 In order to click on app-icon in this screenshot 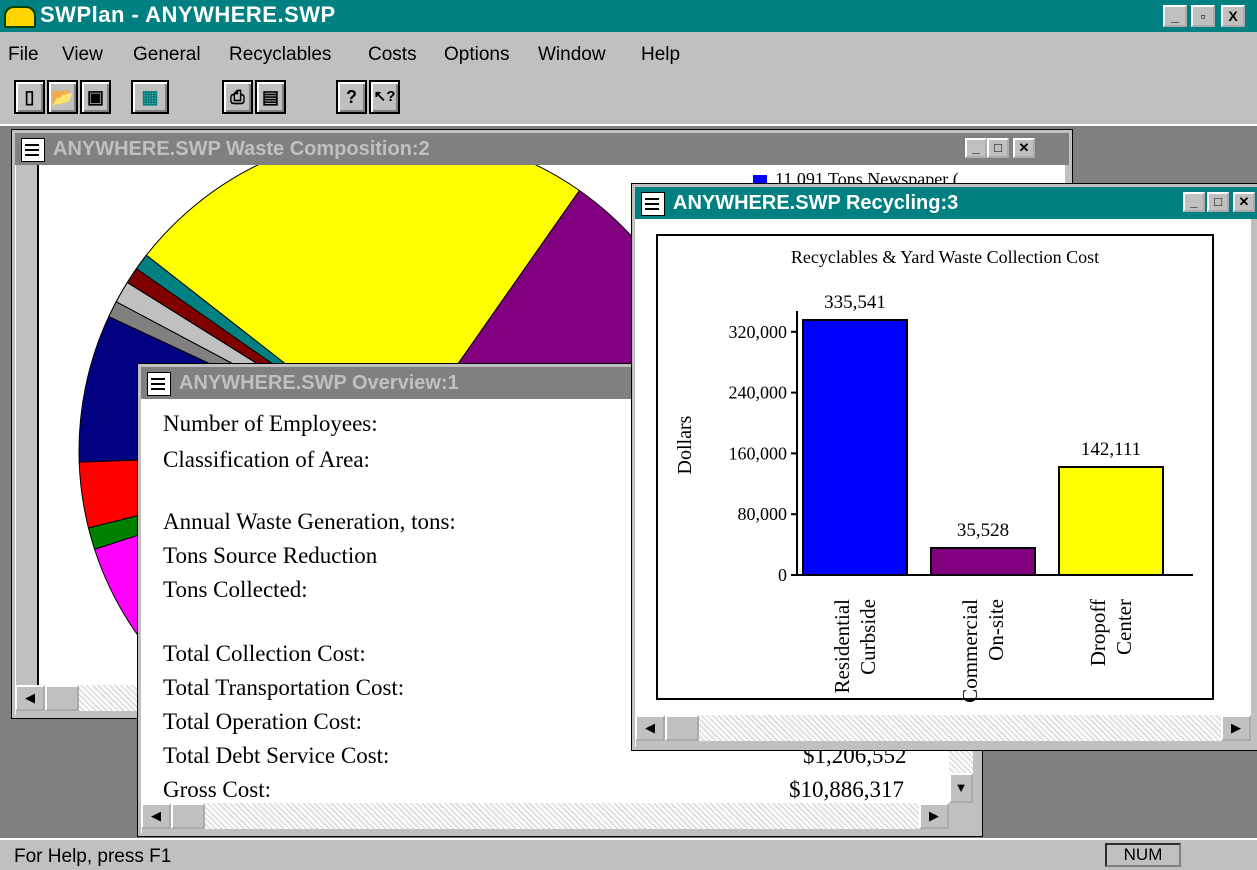, I will do `click(20, 17)`.